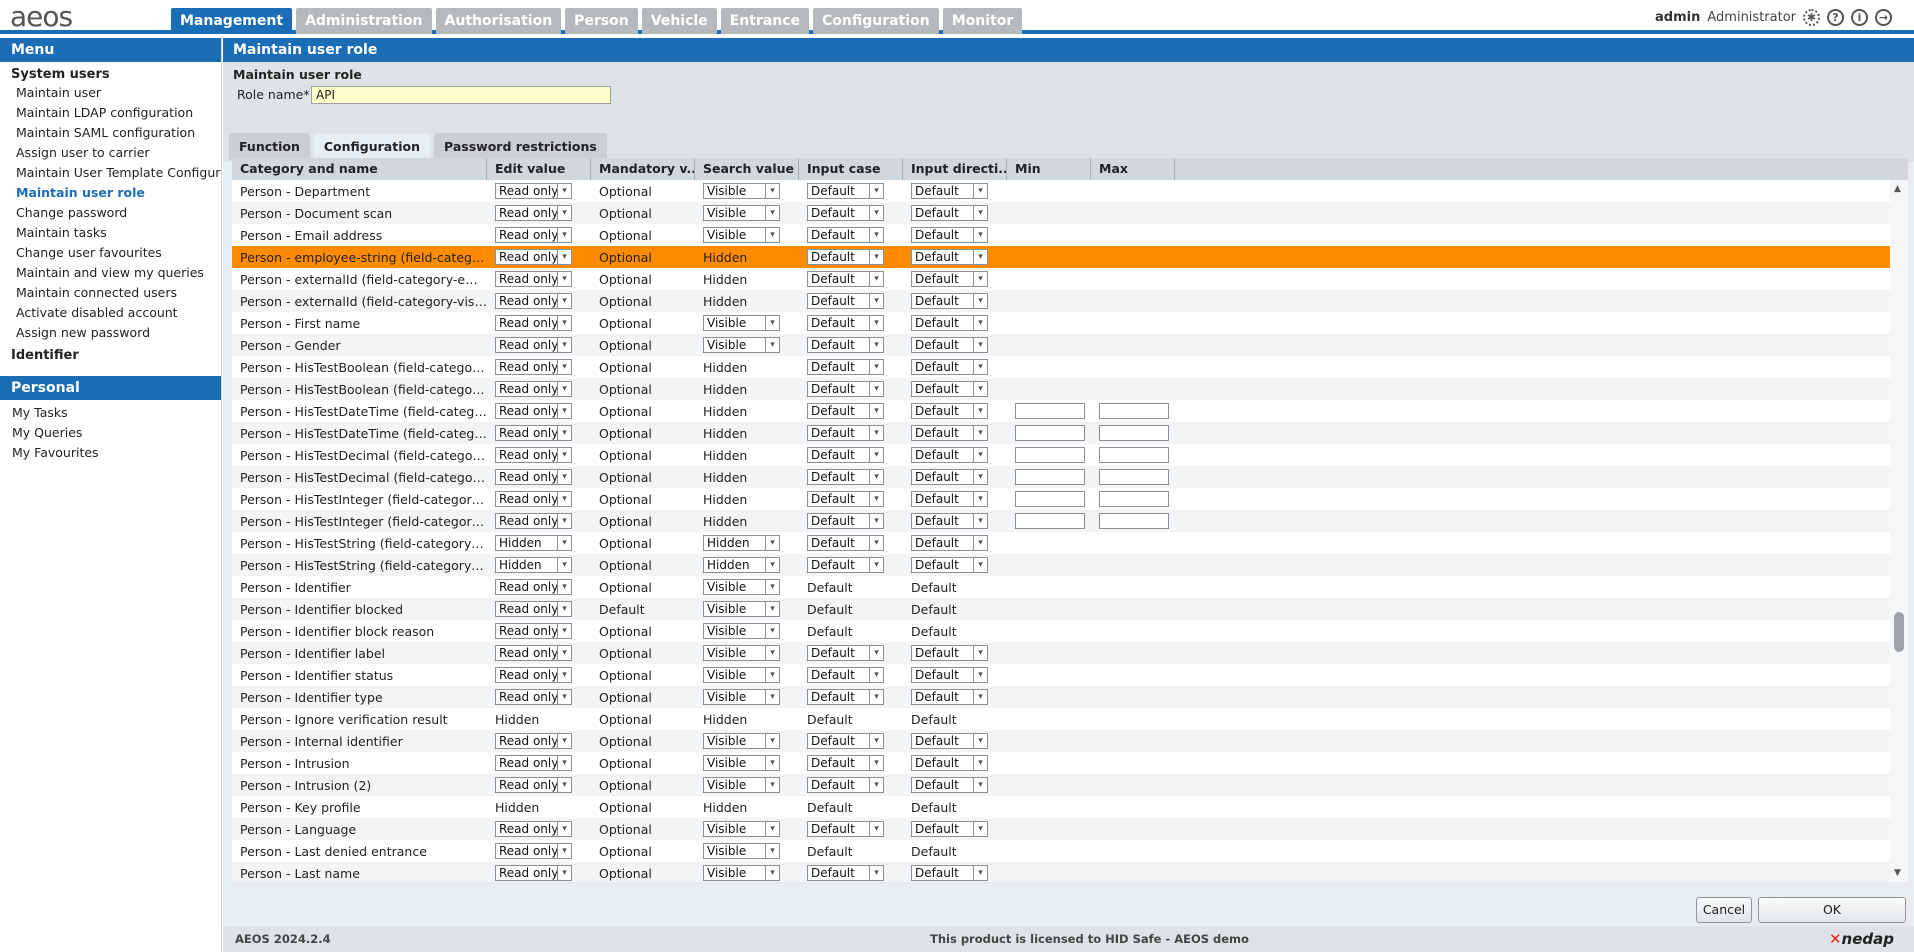 This screenshot has height=952, width=1914. I want to click on scroll-down-icon: ▼, so click(1897, 873).